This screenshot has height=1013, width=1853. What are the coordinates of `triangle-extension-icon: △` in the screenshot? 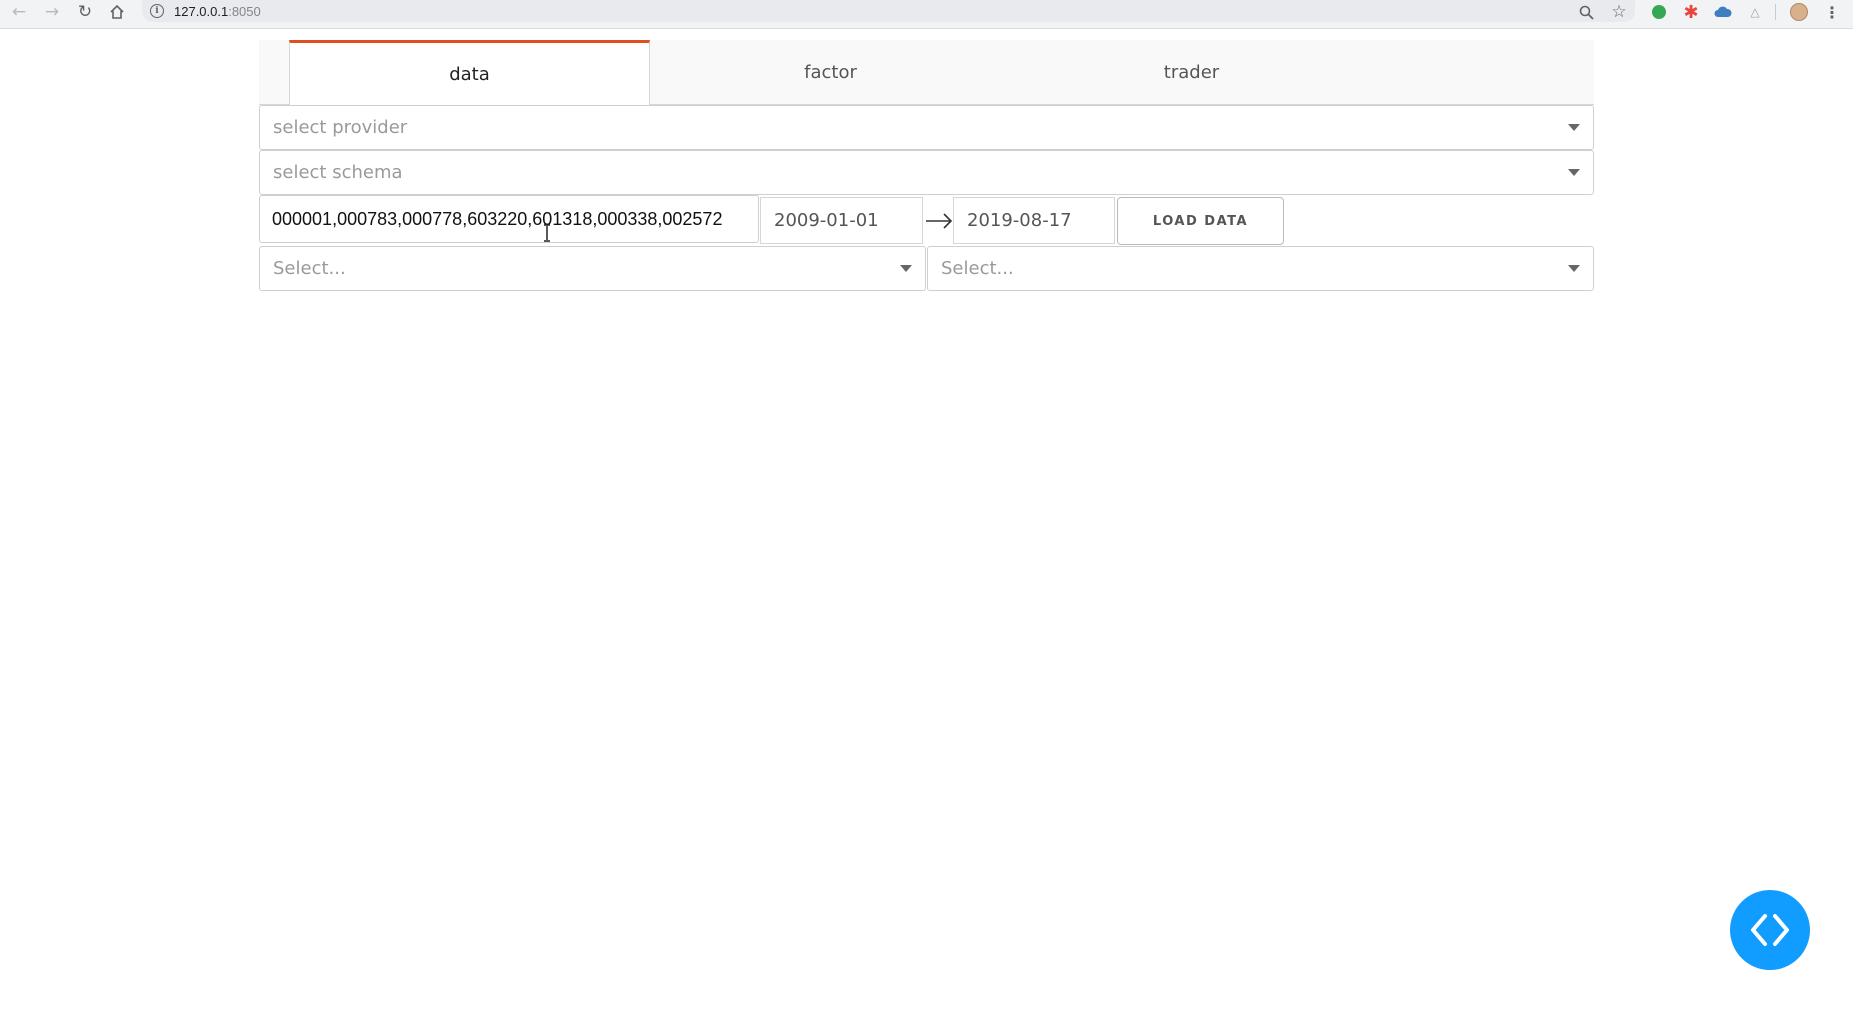 It's located at (1755, 12).